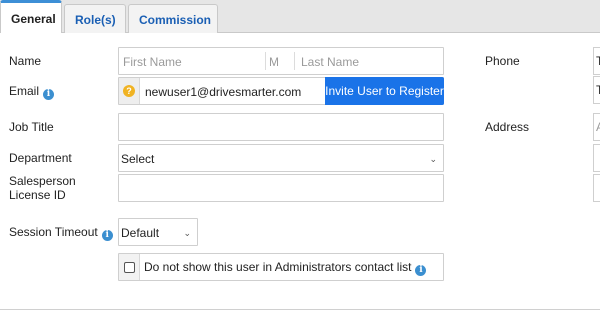 The image size is (600, 310). What do you see at coordinates (384, 91) in the screenshot?
I see `invite-user-button: Invite User to Register` at bounding box center [384, 91].